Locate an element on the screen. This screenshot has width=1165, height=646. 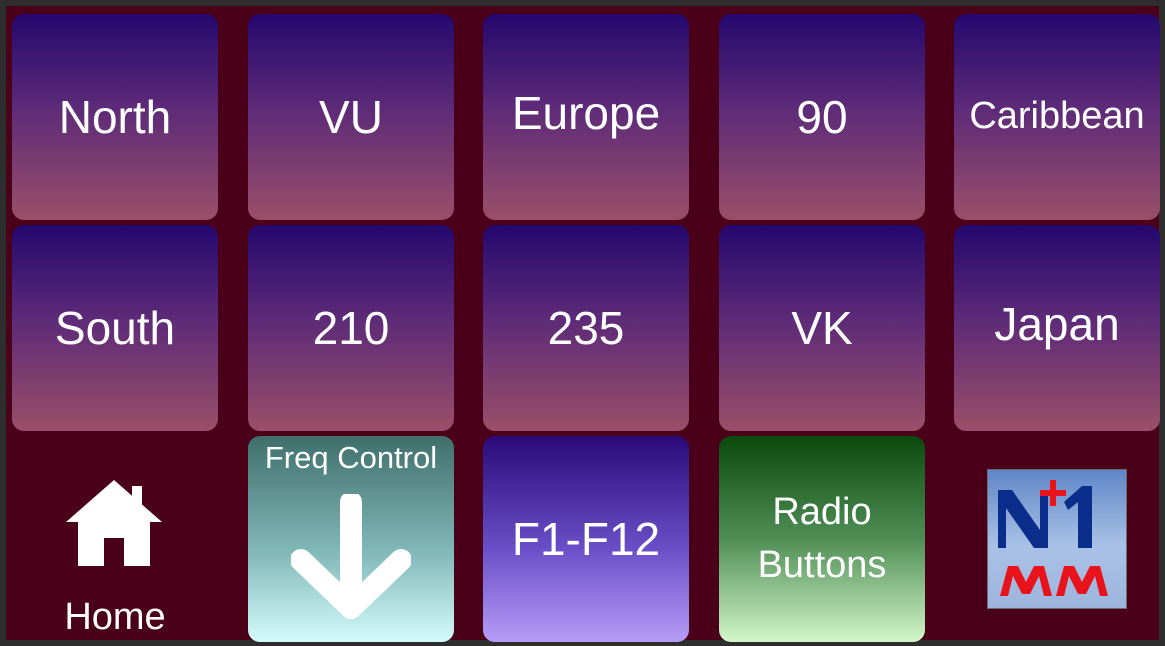
button-south: South is located at coordinates (115, 328).